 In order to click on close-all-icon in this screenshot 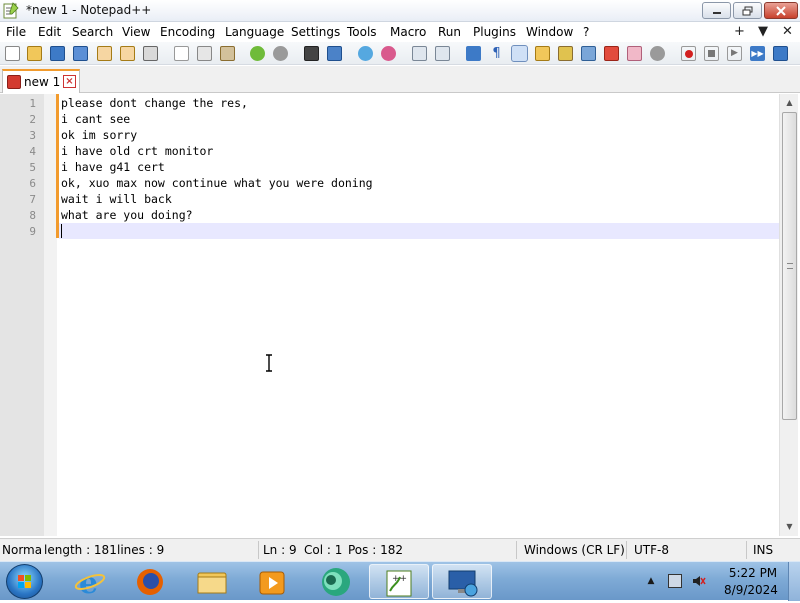, I will do `click(127, 53)`.